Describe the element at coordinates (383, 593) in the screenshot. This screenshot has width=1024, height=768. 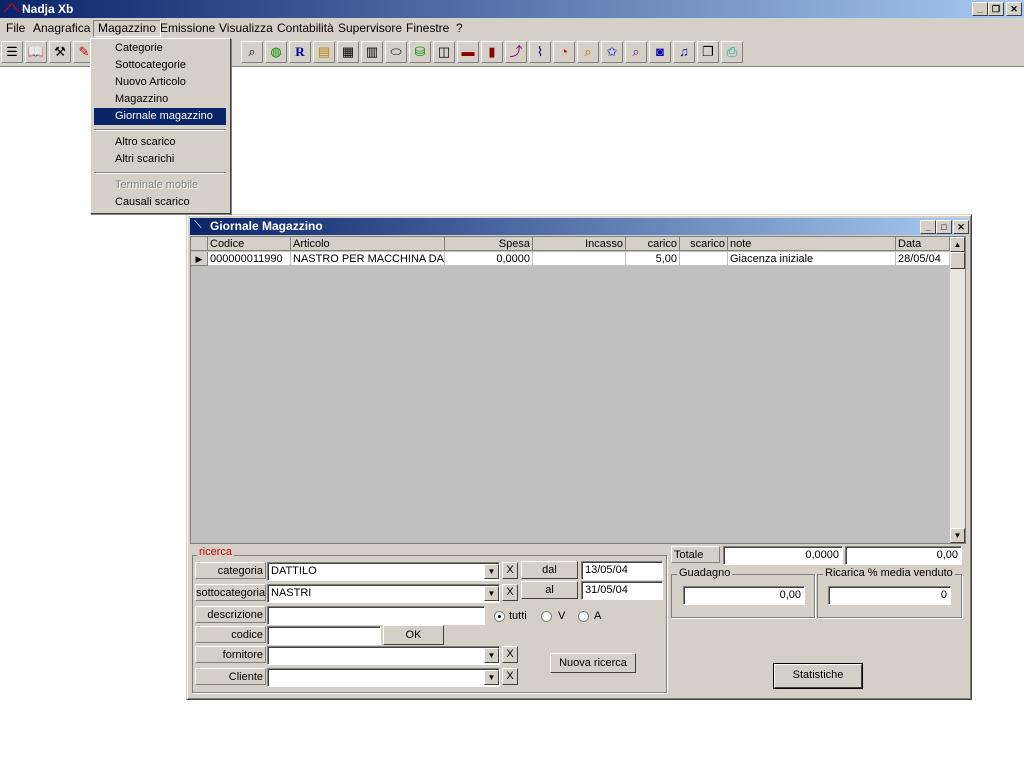
I see `sottocategoria-combo: NASTRI ▼` at that location.